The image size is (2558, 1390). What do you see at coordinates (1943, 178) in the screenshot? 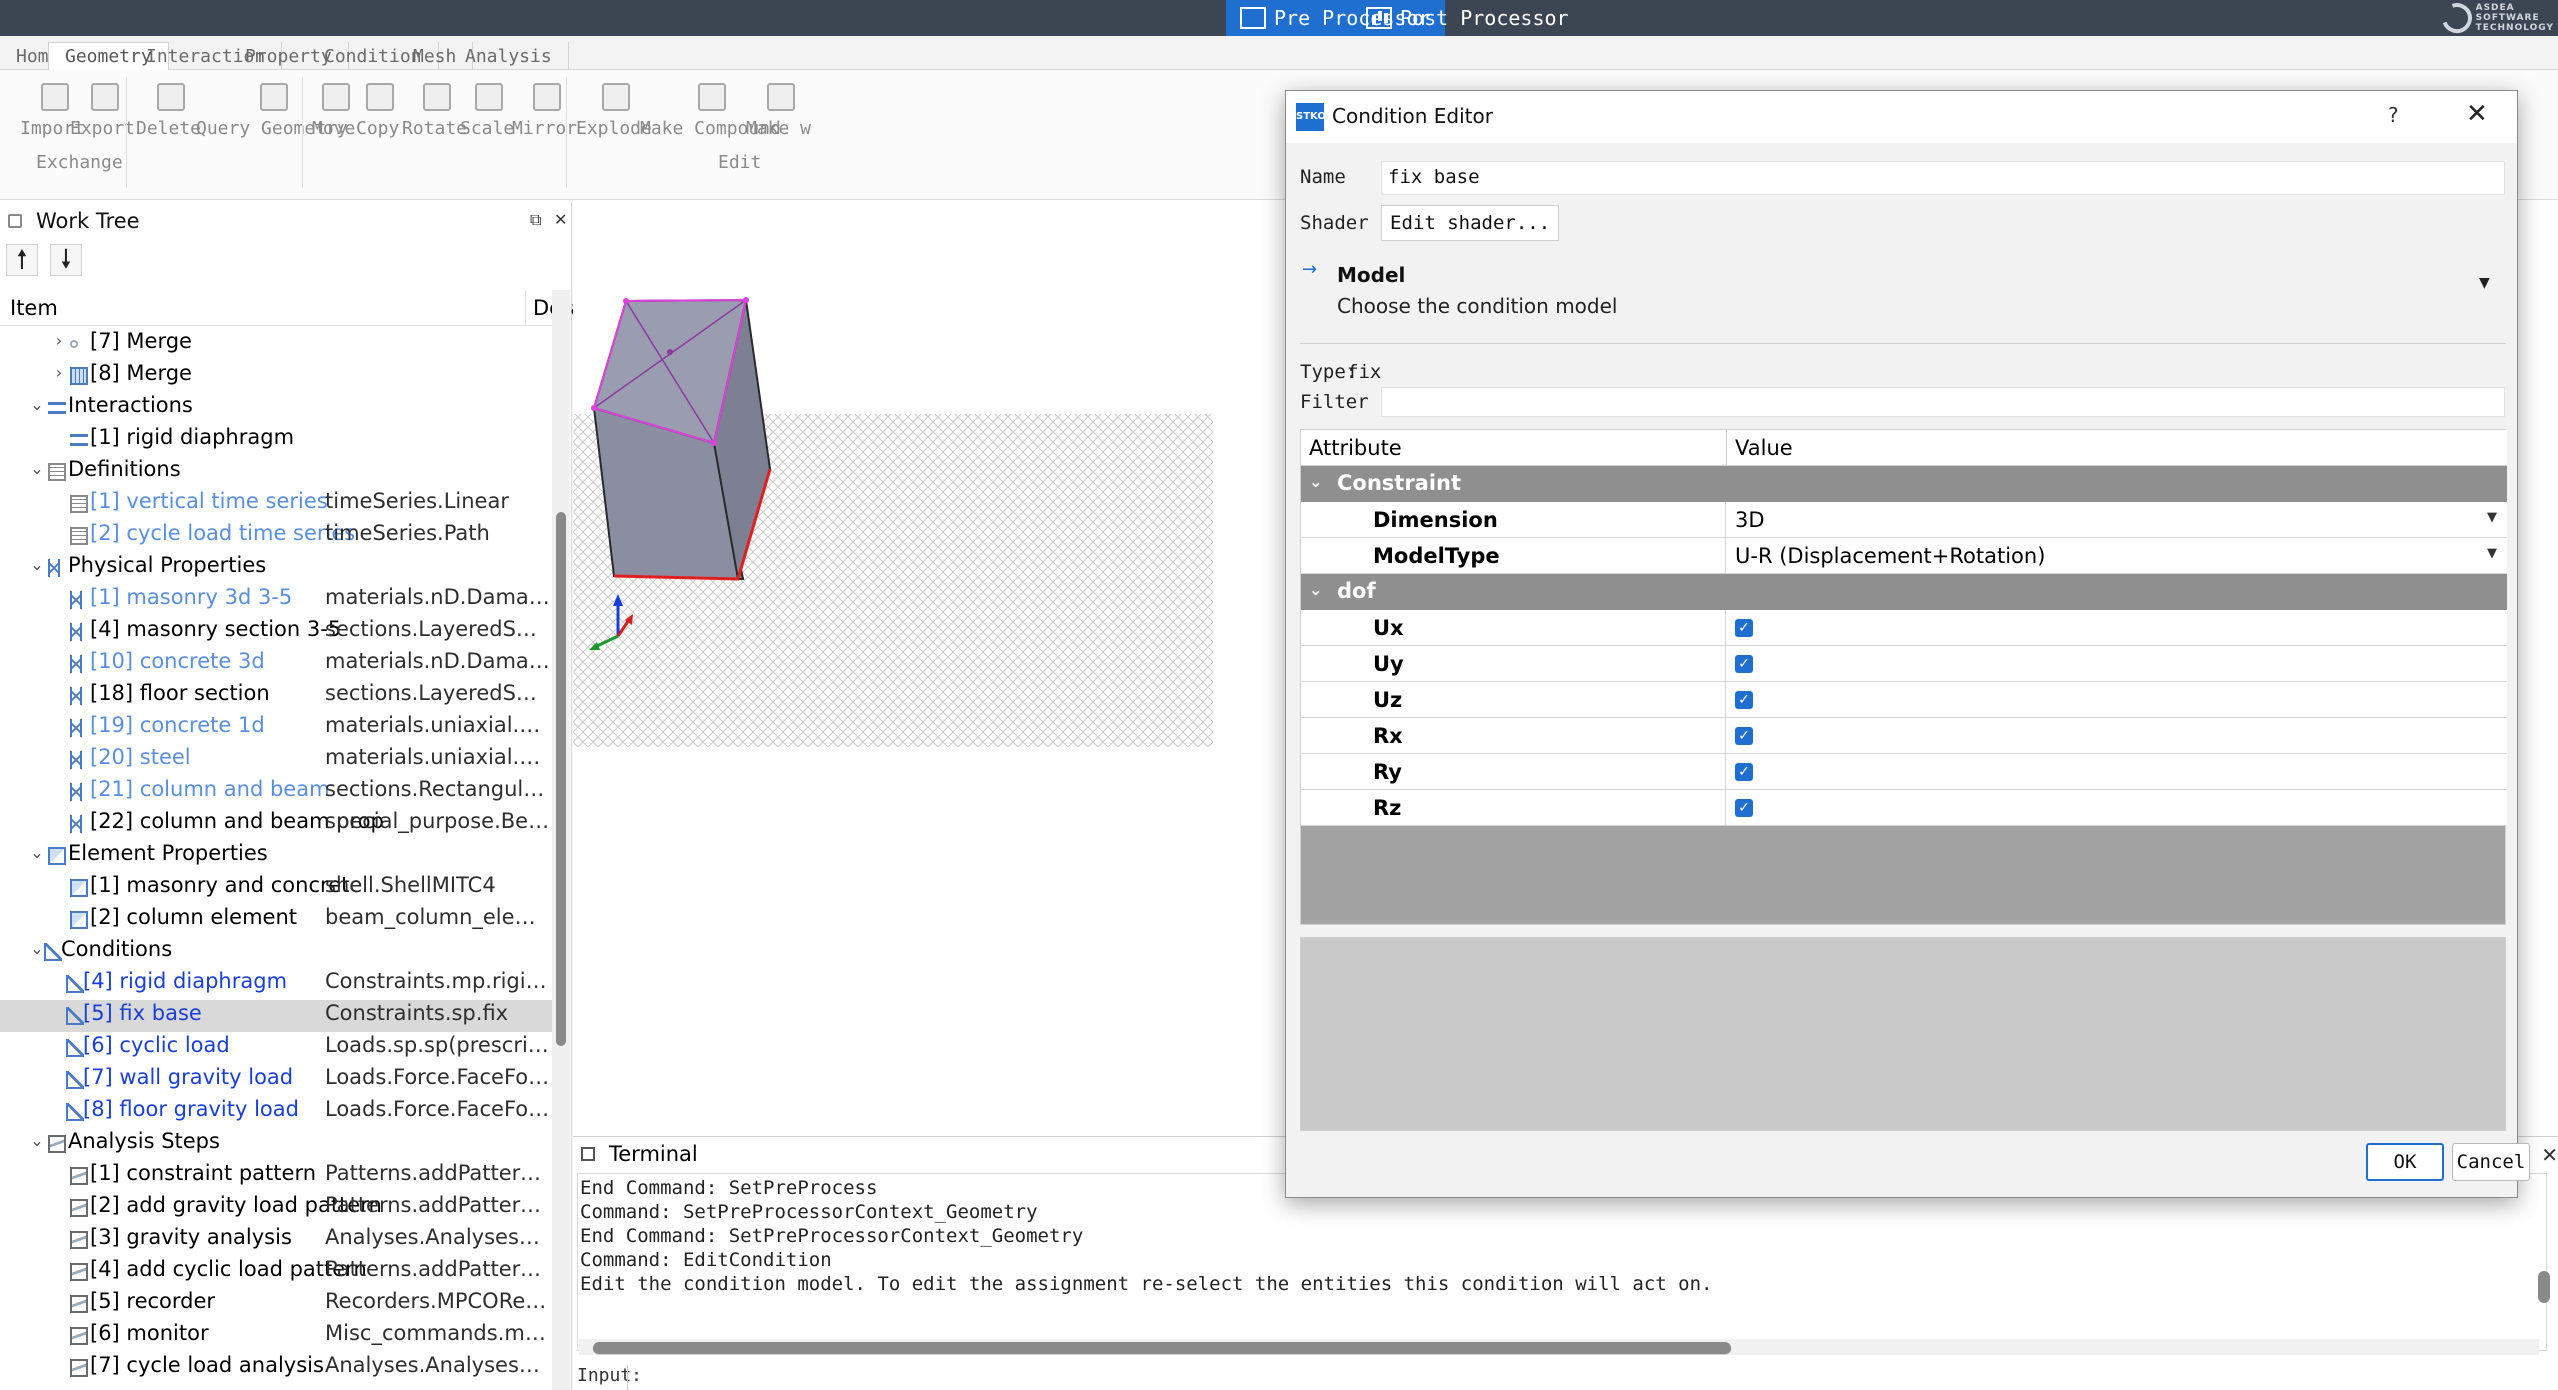
I see `name-input: fix base` at bounding box center [1943, 178].